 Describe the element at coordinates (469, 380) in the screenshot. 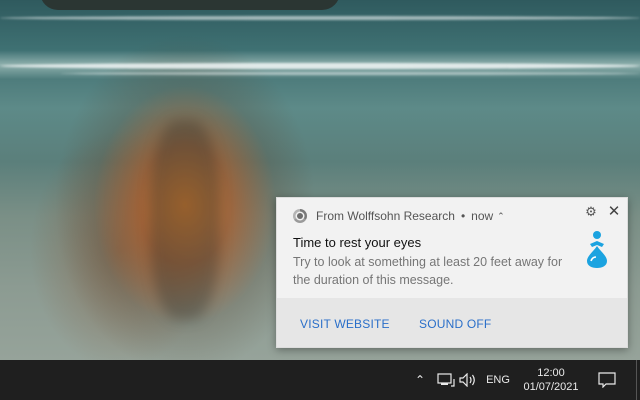

I see `volume-icon` at that location.